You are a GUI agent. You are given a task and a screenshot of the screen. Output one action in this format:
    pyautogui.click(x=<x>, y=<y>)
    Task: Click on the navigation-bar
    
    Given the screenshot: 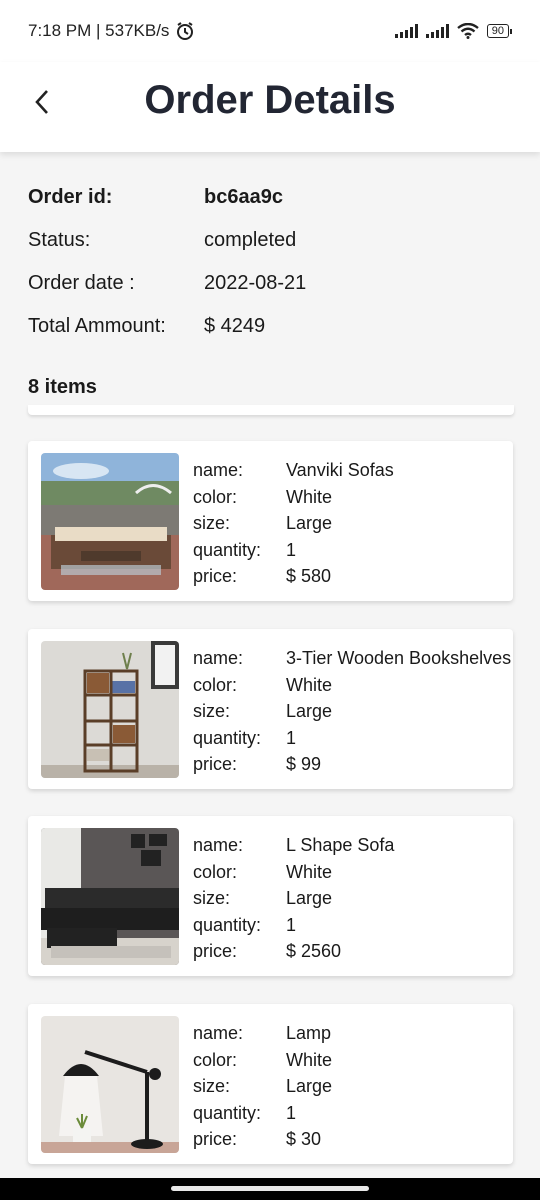 What is the action you would take?
    pyautogui.click(x=270, y=1189)
    